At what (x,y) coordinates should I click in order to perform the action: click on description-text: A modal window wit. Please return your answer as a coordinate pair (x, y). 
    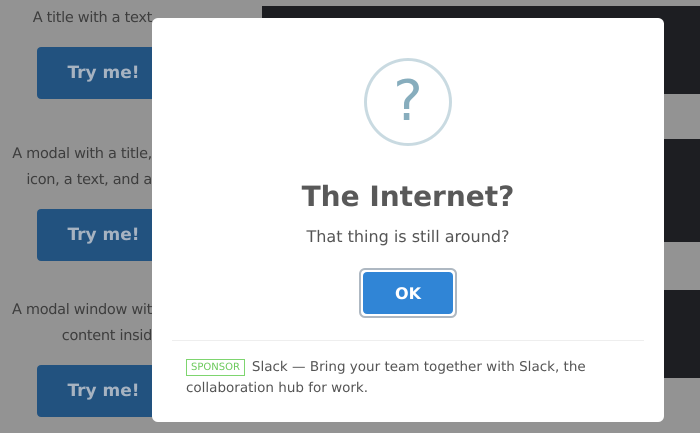
    Looking at the image, I should click on (81, 310).